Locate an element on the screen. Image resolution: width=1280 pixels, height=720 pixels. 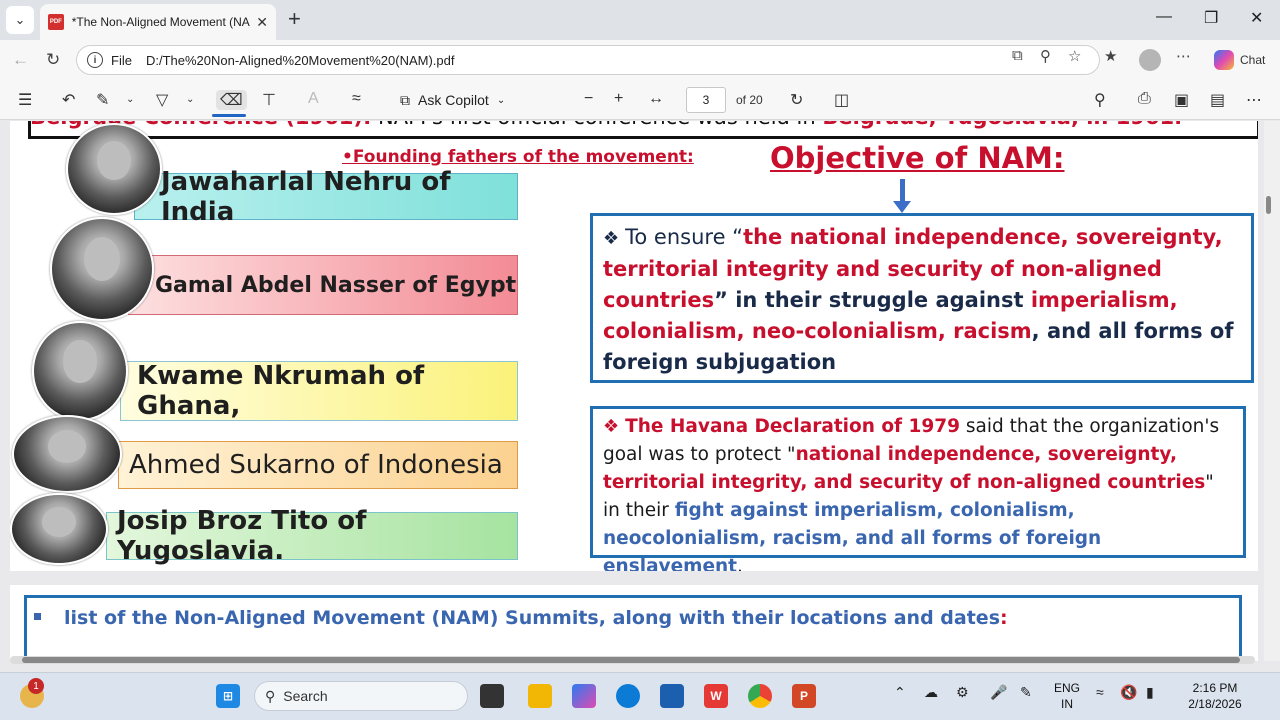
input-language: ENG IN is located at coordinates (1067, 696).